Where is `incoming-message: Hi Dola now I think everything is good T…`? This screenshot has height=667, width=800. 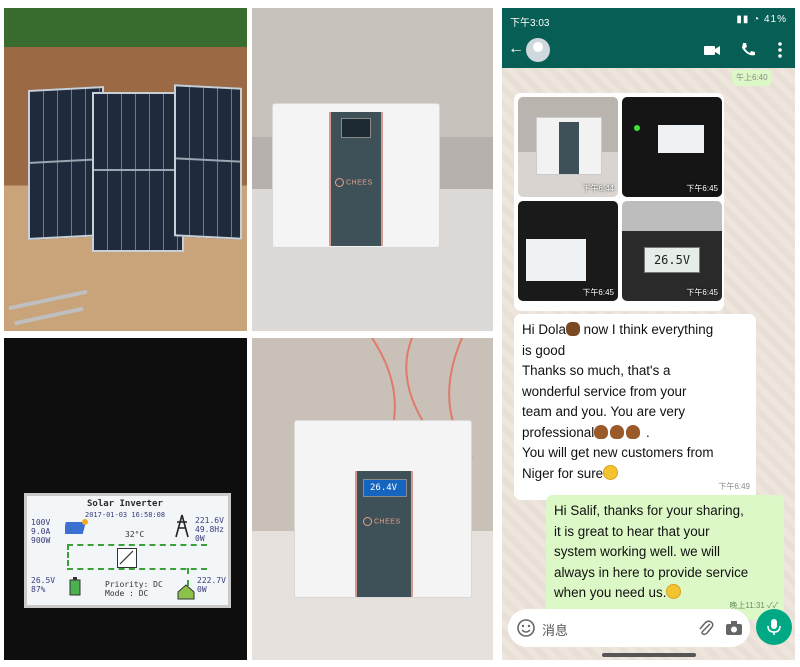
incoming-message: Hi Dola now I think everything is good T… is located at coordinates (635, 407).